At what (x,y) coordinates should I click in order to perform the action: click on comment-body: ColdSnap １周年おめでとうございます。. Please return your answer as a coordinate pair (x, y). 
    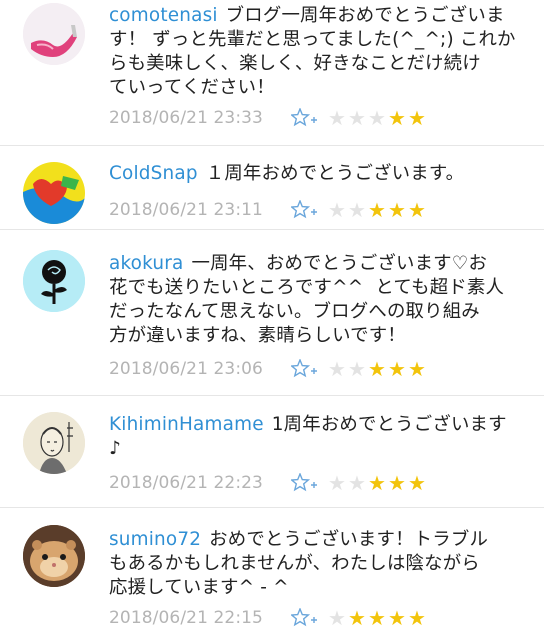
    Looking at the image, I should click on (319, 174).